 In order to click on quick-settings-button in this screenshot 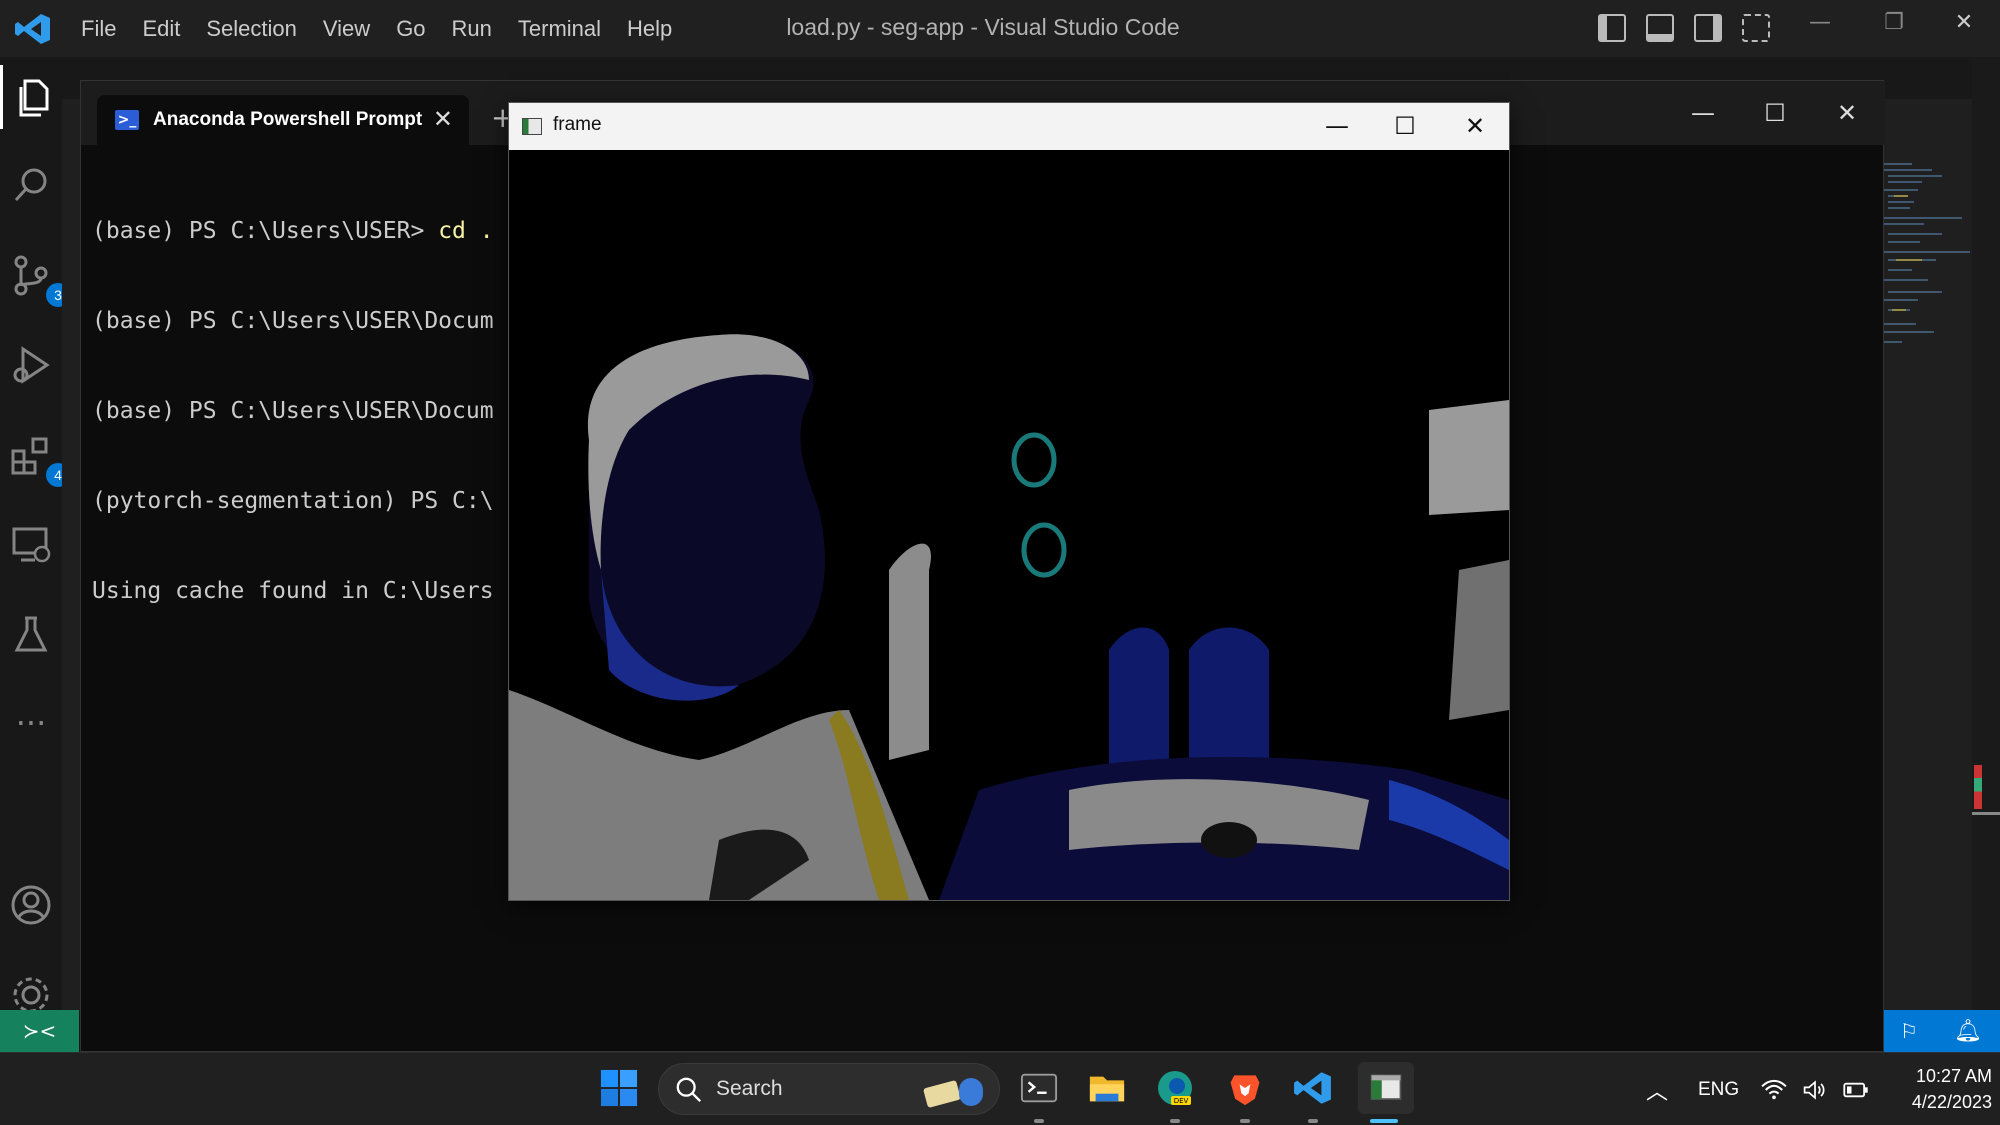, I will do `click(1815, 1089)`.